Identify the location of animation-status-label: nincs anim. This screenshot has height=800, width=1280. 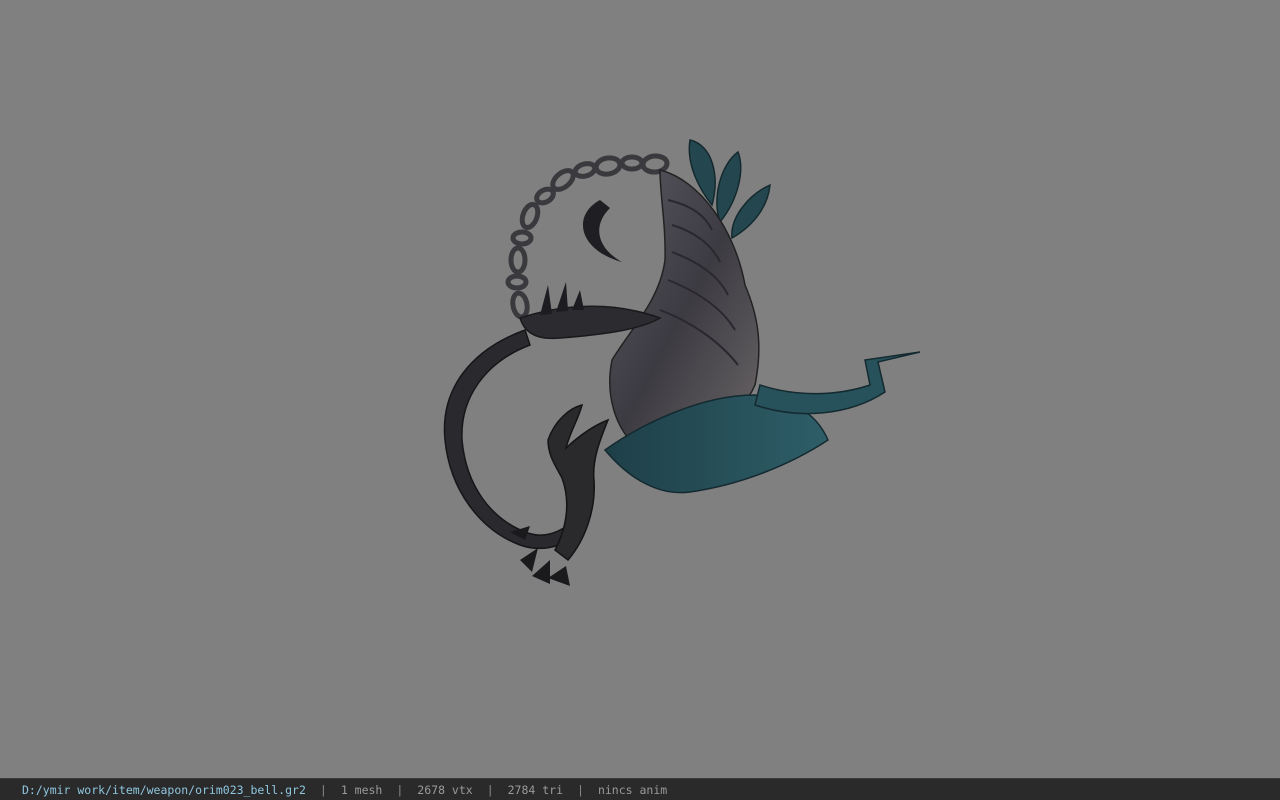
(632, 789).